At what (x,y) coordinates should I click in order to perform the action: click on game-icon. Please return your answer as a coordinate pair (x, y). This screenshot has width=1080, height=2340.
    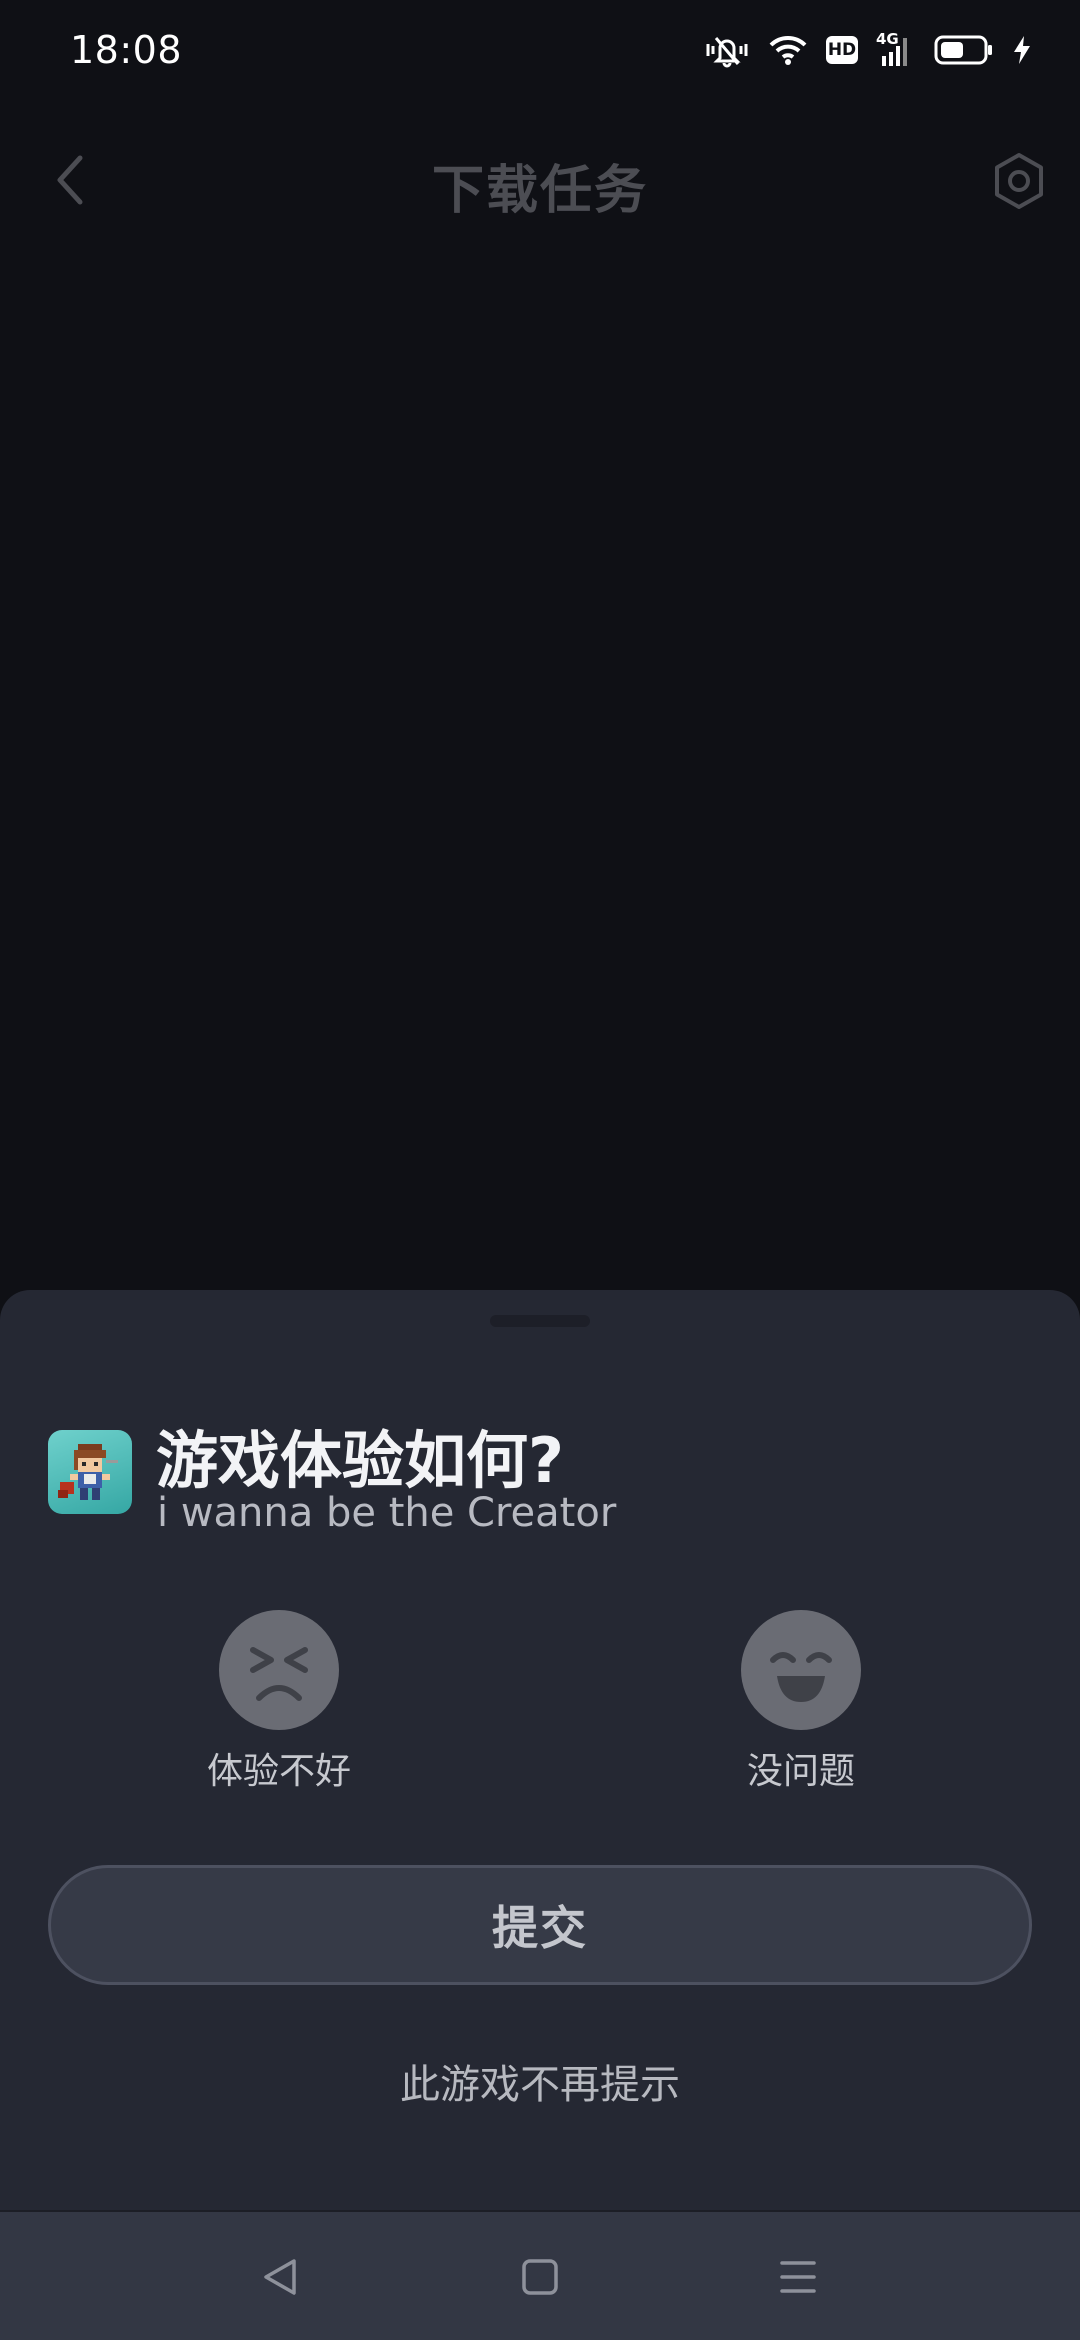
    Looking at the image, I should click on (90, 1472).